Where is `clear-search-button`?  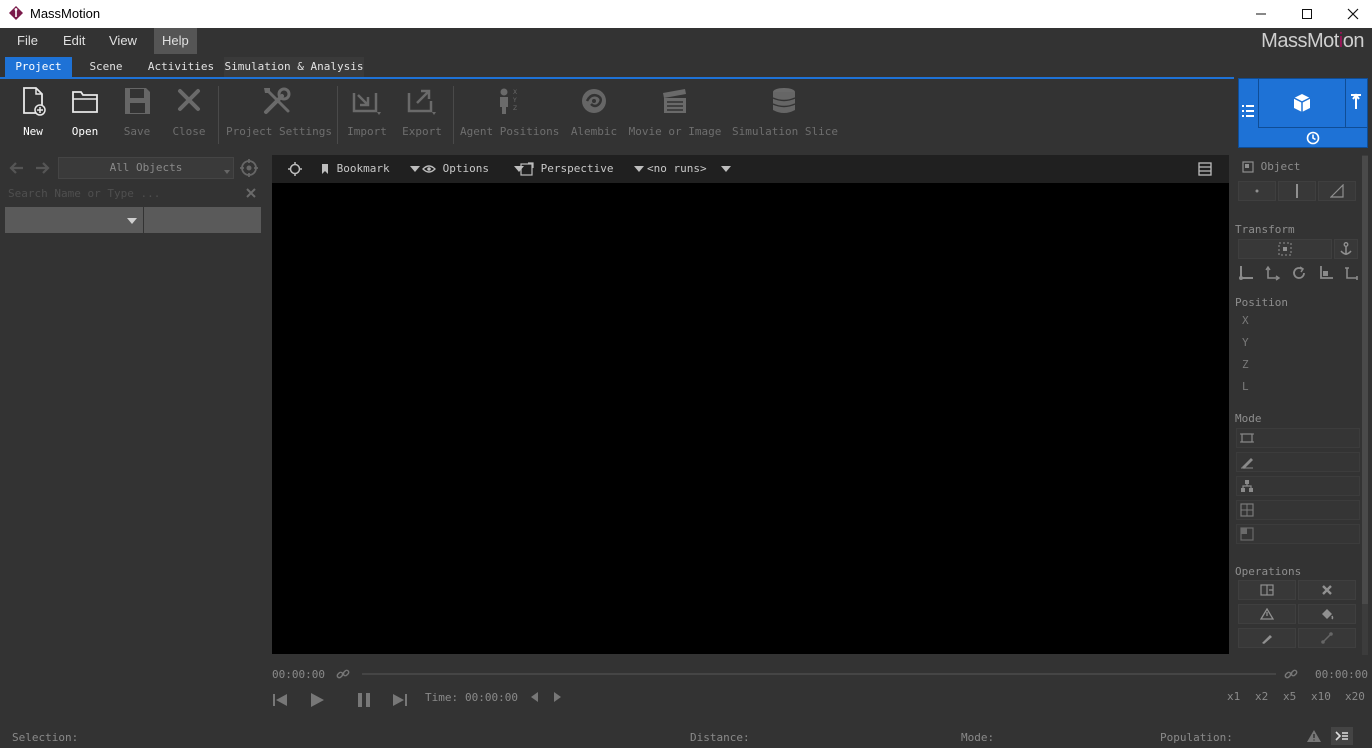
clear-search-button is located at coordinates (251, 194).